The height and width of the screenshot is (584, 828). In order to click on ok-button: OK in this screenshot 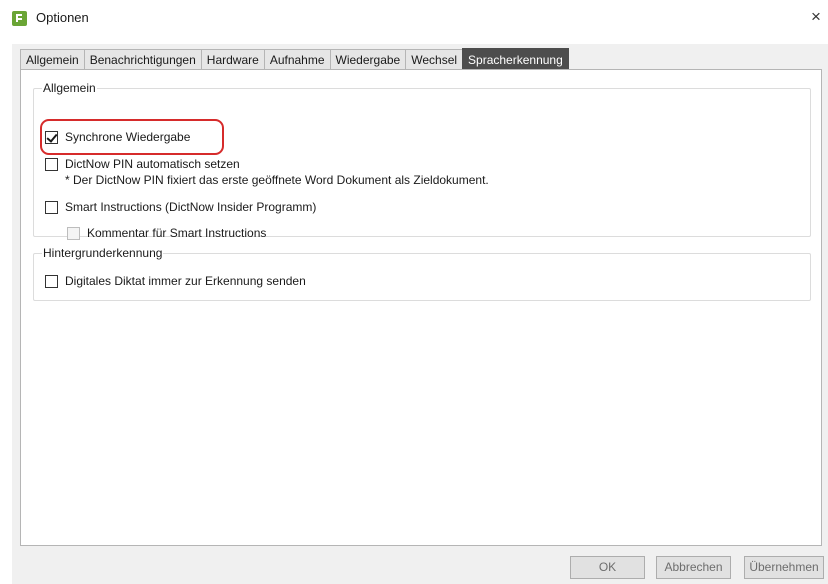, I will do `click(607, 567)`.